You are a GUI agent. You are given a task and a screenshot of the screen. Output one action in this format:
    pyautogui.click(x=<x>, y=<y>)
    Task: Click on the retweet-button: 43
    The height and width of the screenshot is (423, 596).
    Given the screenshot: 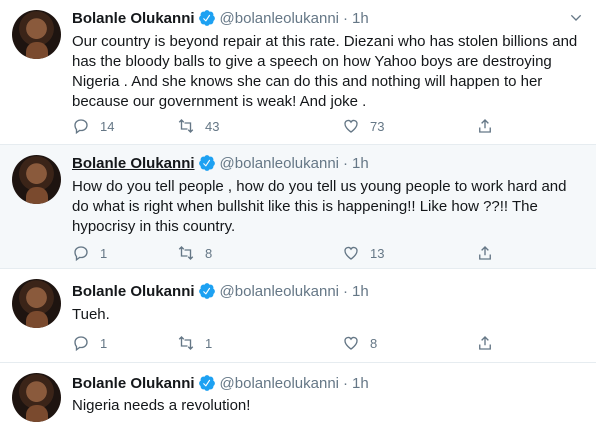 What is the action you would take?
    pyautogui.click(x=198, y=126)
    